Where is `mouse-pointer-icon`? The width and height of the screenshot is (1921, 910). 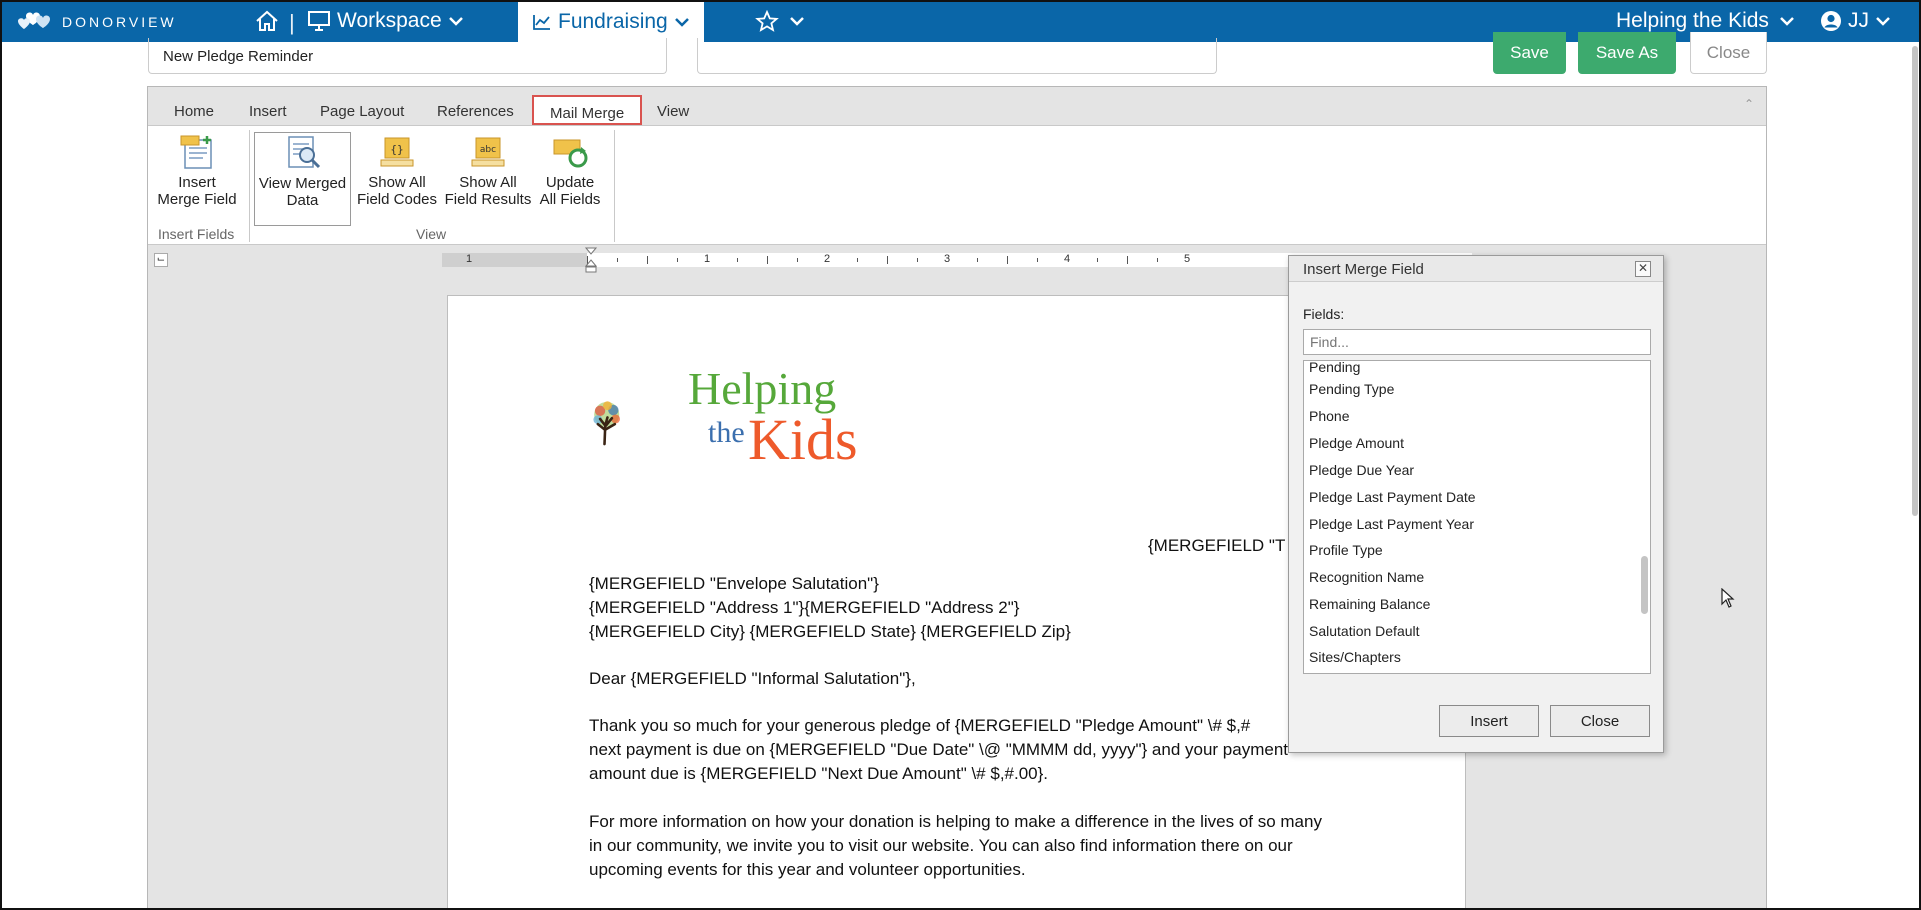
mouse-pointer-icon is located at coordinates (1728, 598).